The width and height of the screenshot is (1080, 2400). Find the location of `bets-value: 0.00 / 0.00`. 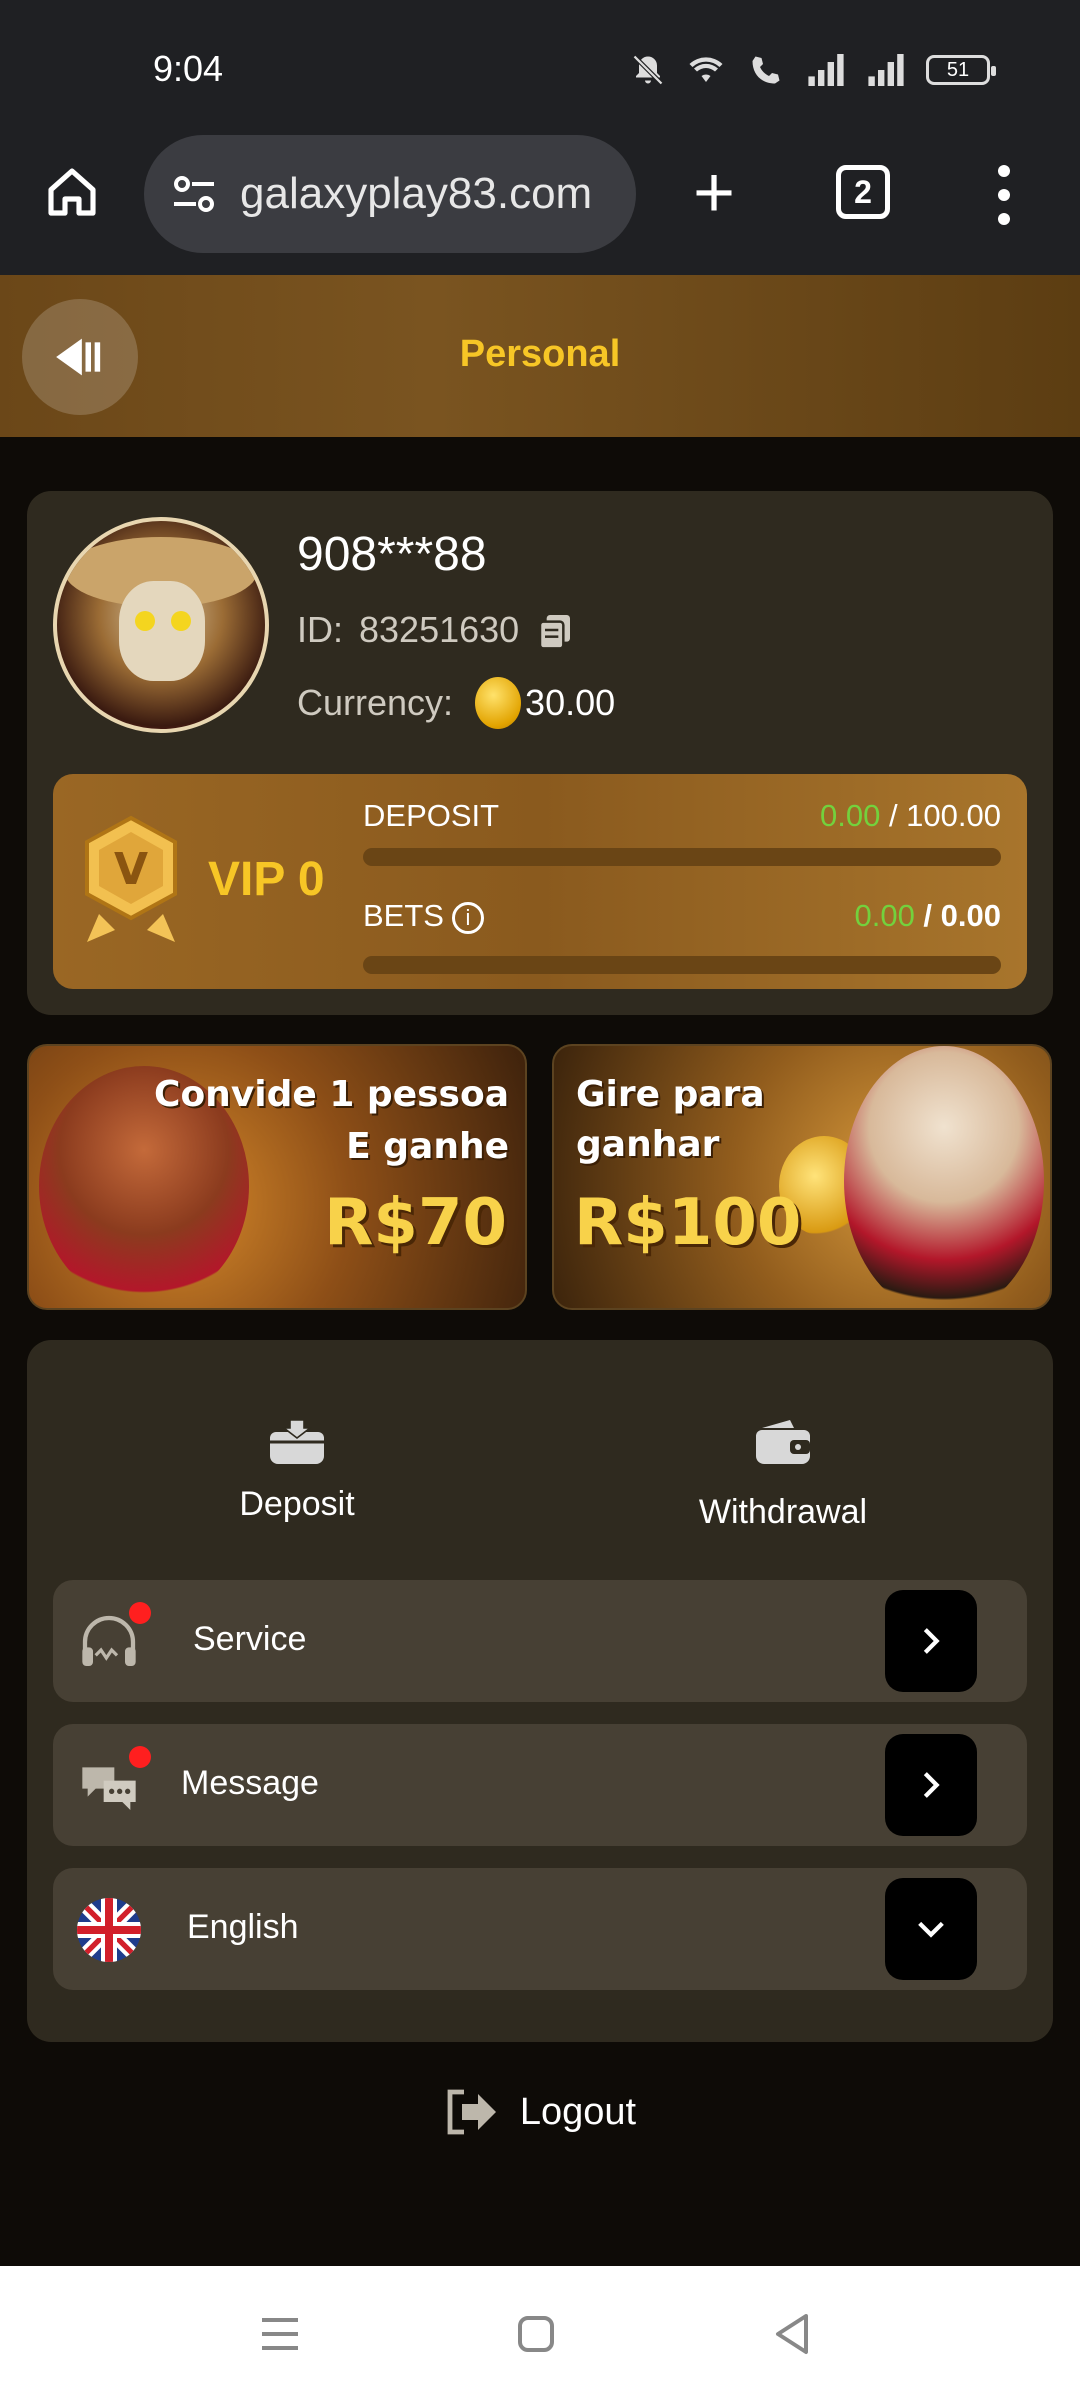

bets-value: 0.00 / 0.00 is located at coordinates (927, 916).